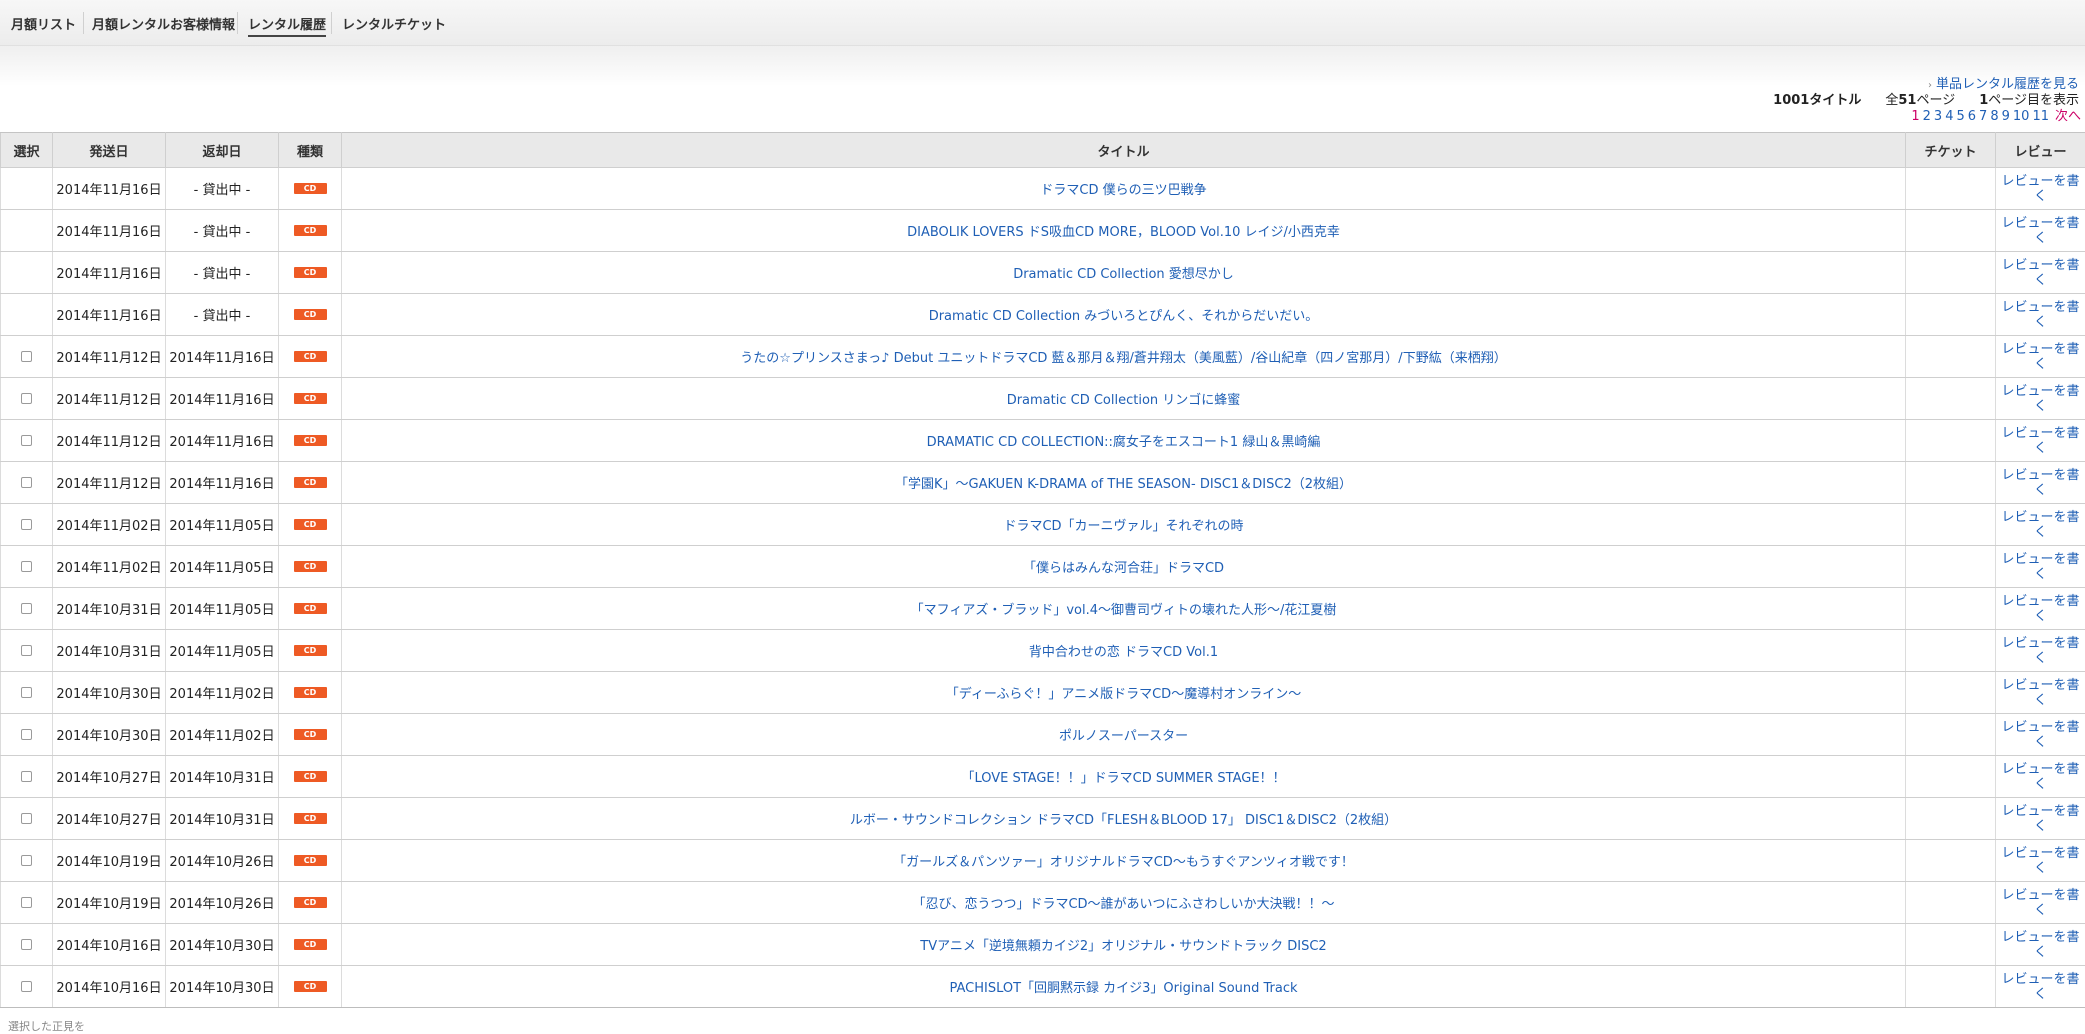 The image size is (2085, 1034). I want to click on title-link: ドラマCD 僕らの三ツ巴戦争, so click(1123, 190).